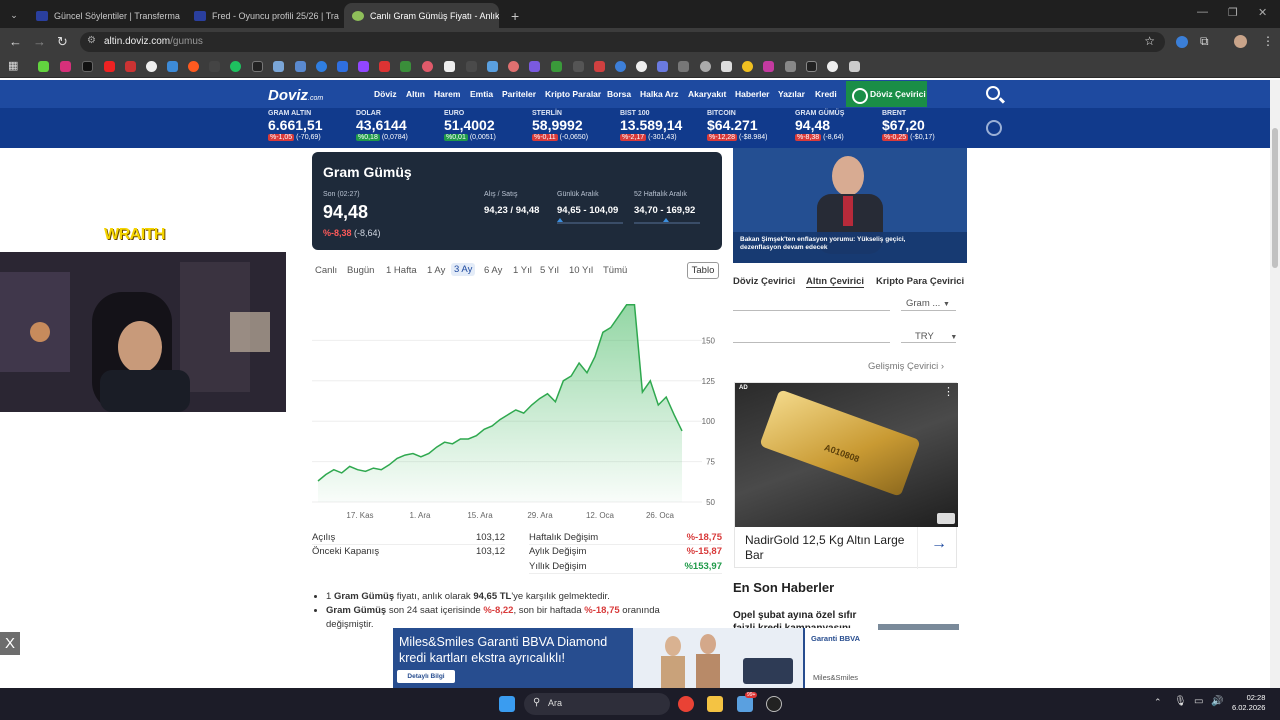  I want to click on tray-chevron-icon: ⌃, so click(1158, 702).